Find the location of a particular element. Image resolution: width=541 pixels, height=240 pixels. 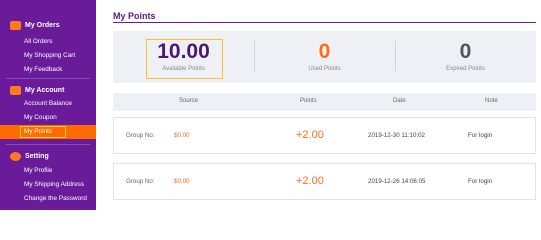

sidebar-section-title: My Account is located at coordinates (45, 90).